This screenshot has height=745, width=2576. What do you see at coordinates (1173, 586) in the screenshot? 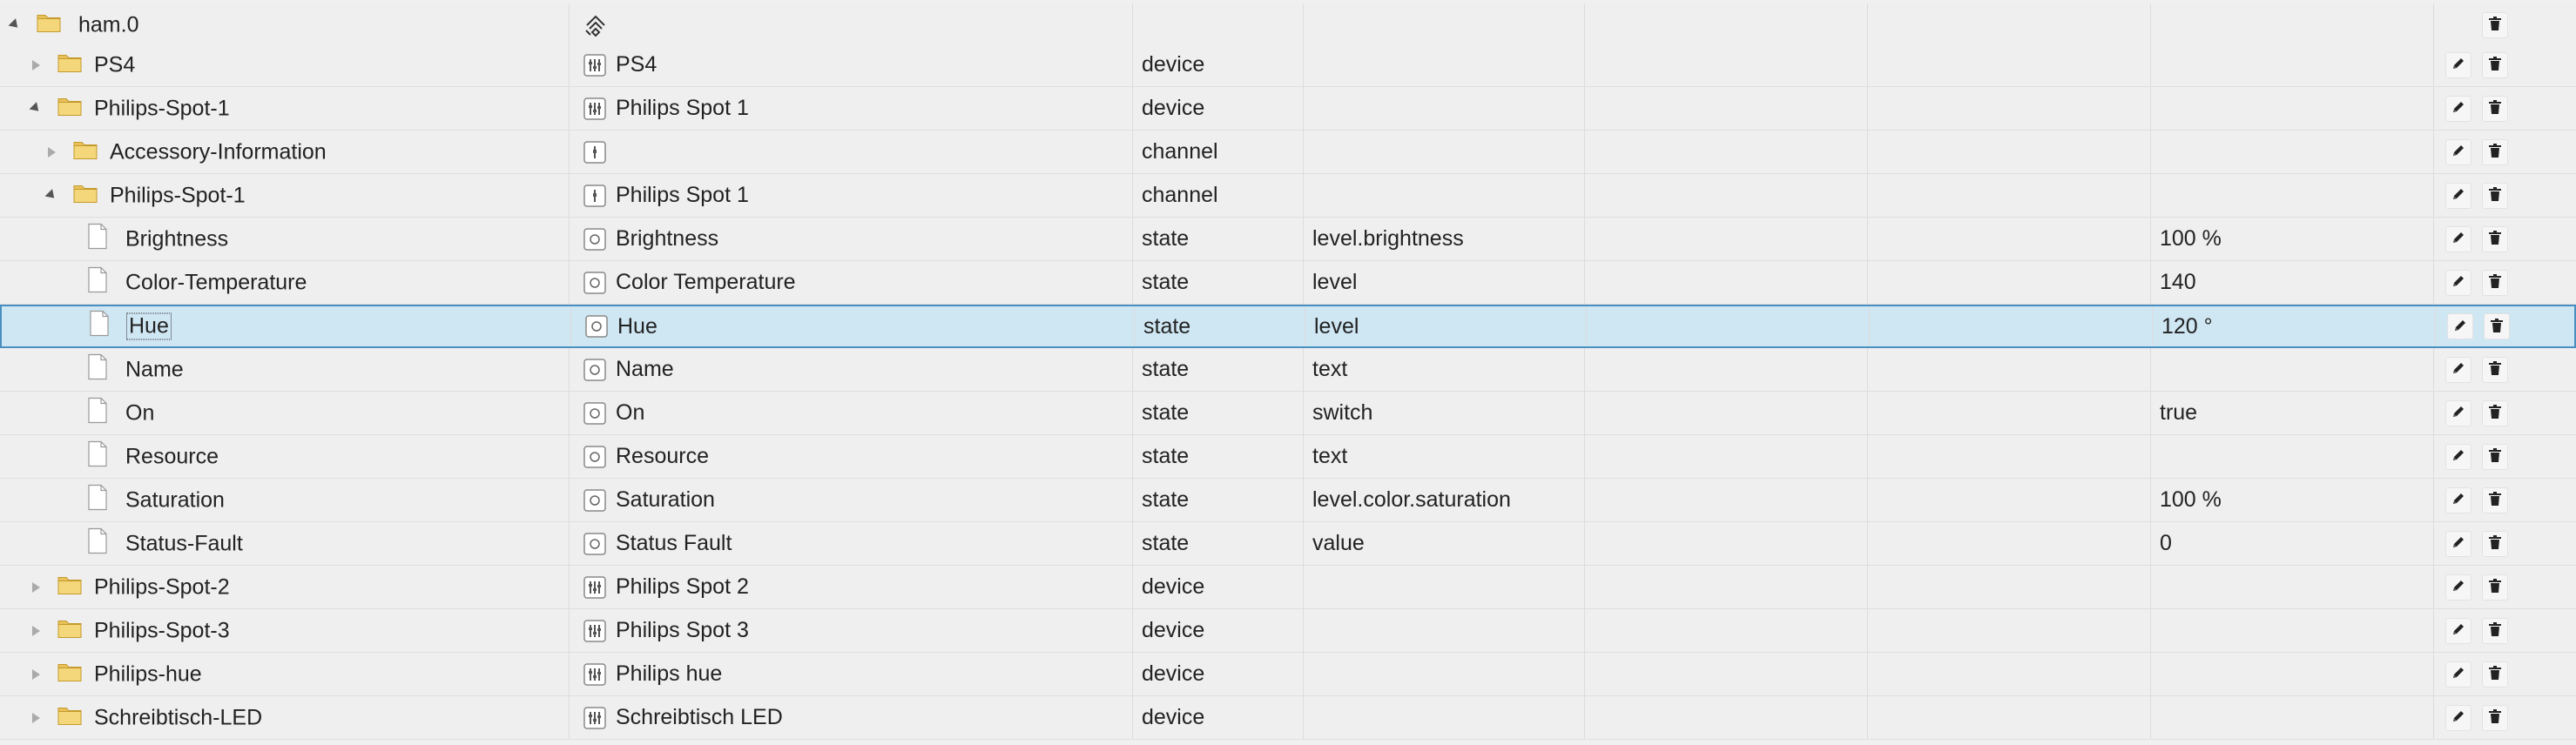
I see `type-label: device` at bounding box center [1173, 586].